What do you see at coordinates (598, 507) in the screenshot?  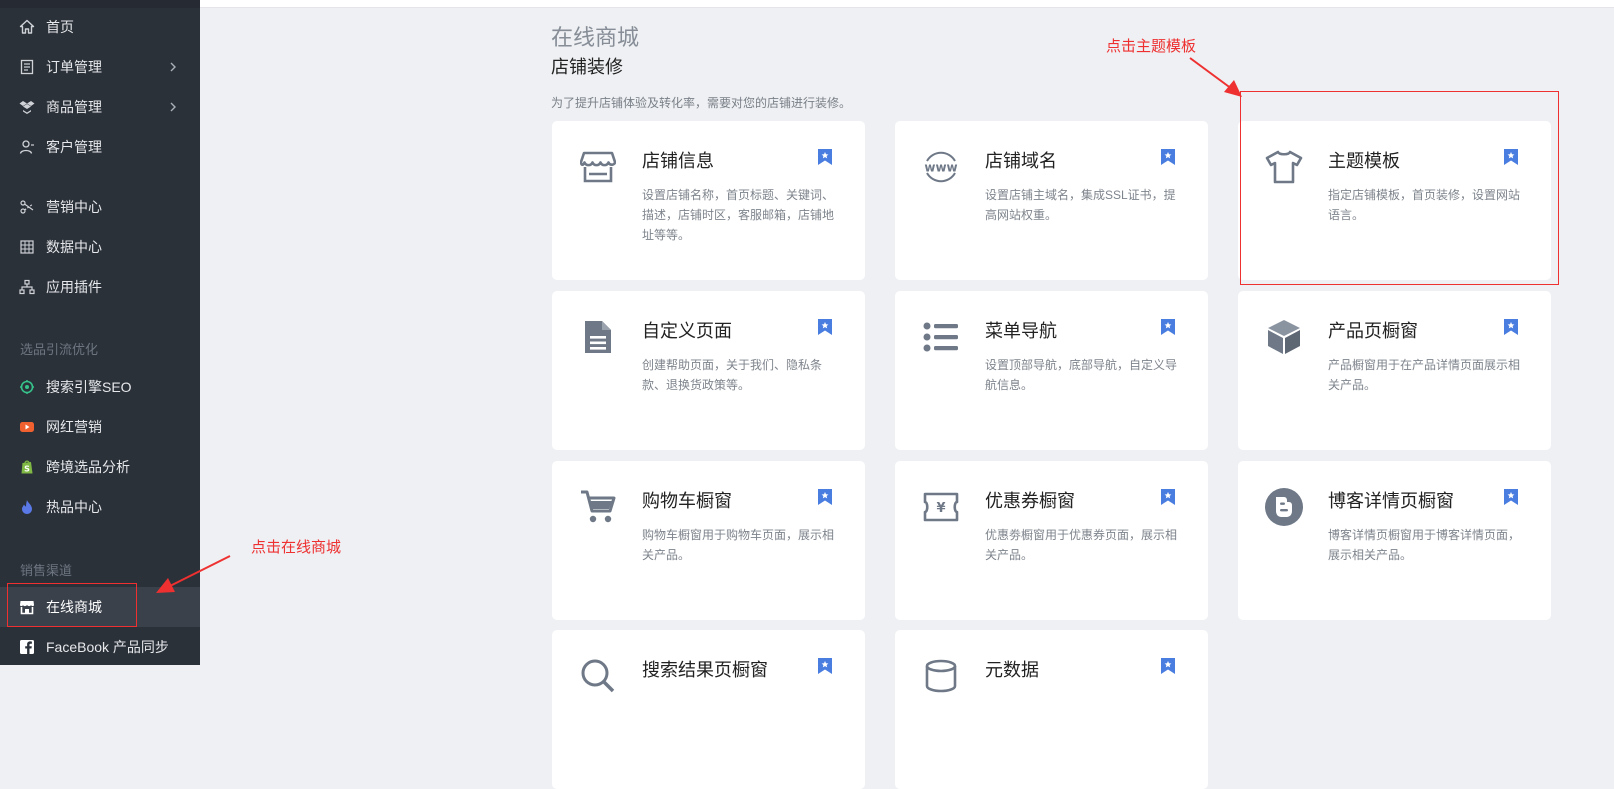 I see `cart-icon` at bounding box center [598, 507].